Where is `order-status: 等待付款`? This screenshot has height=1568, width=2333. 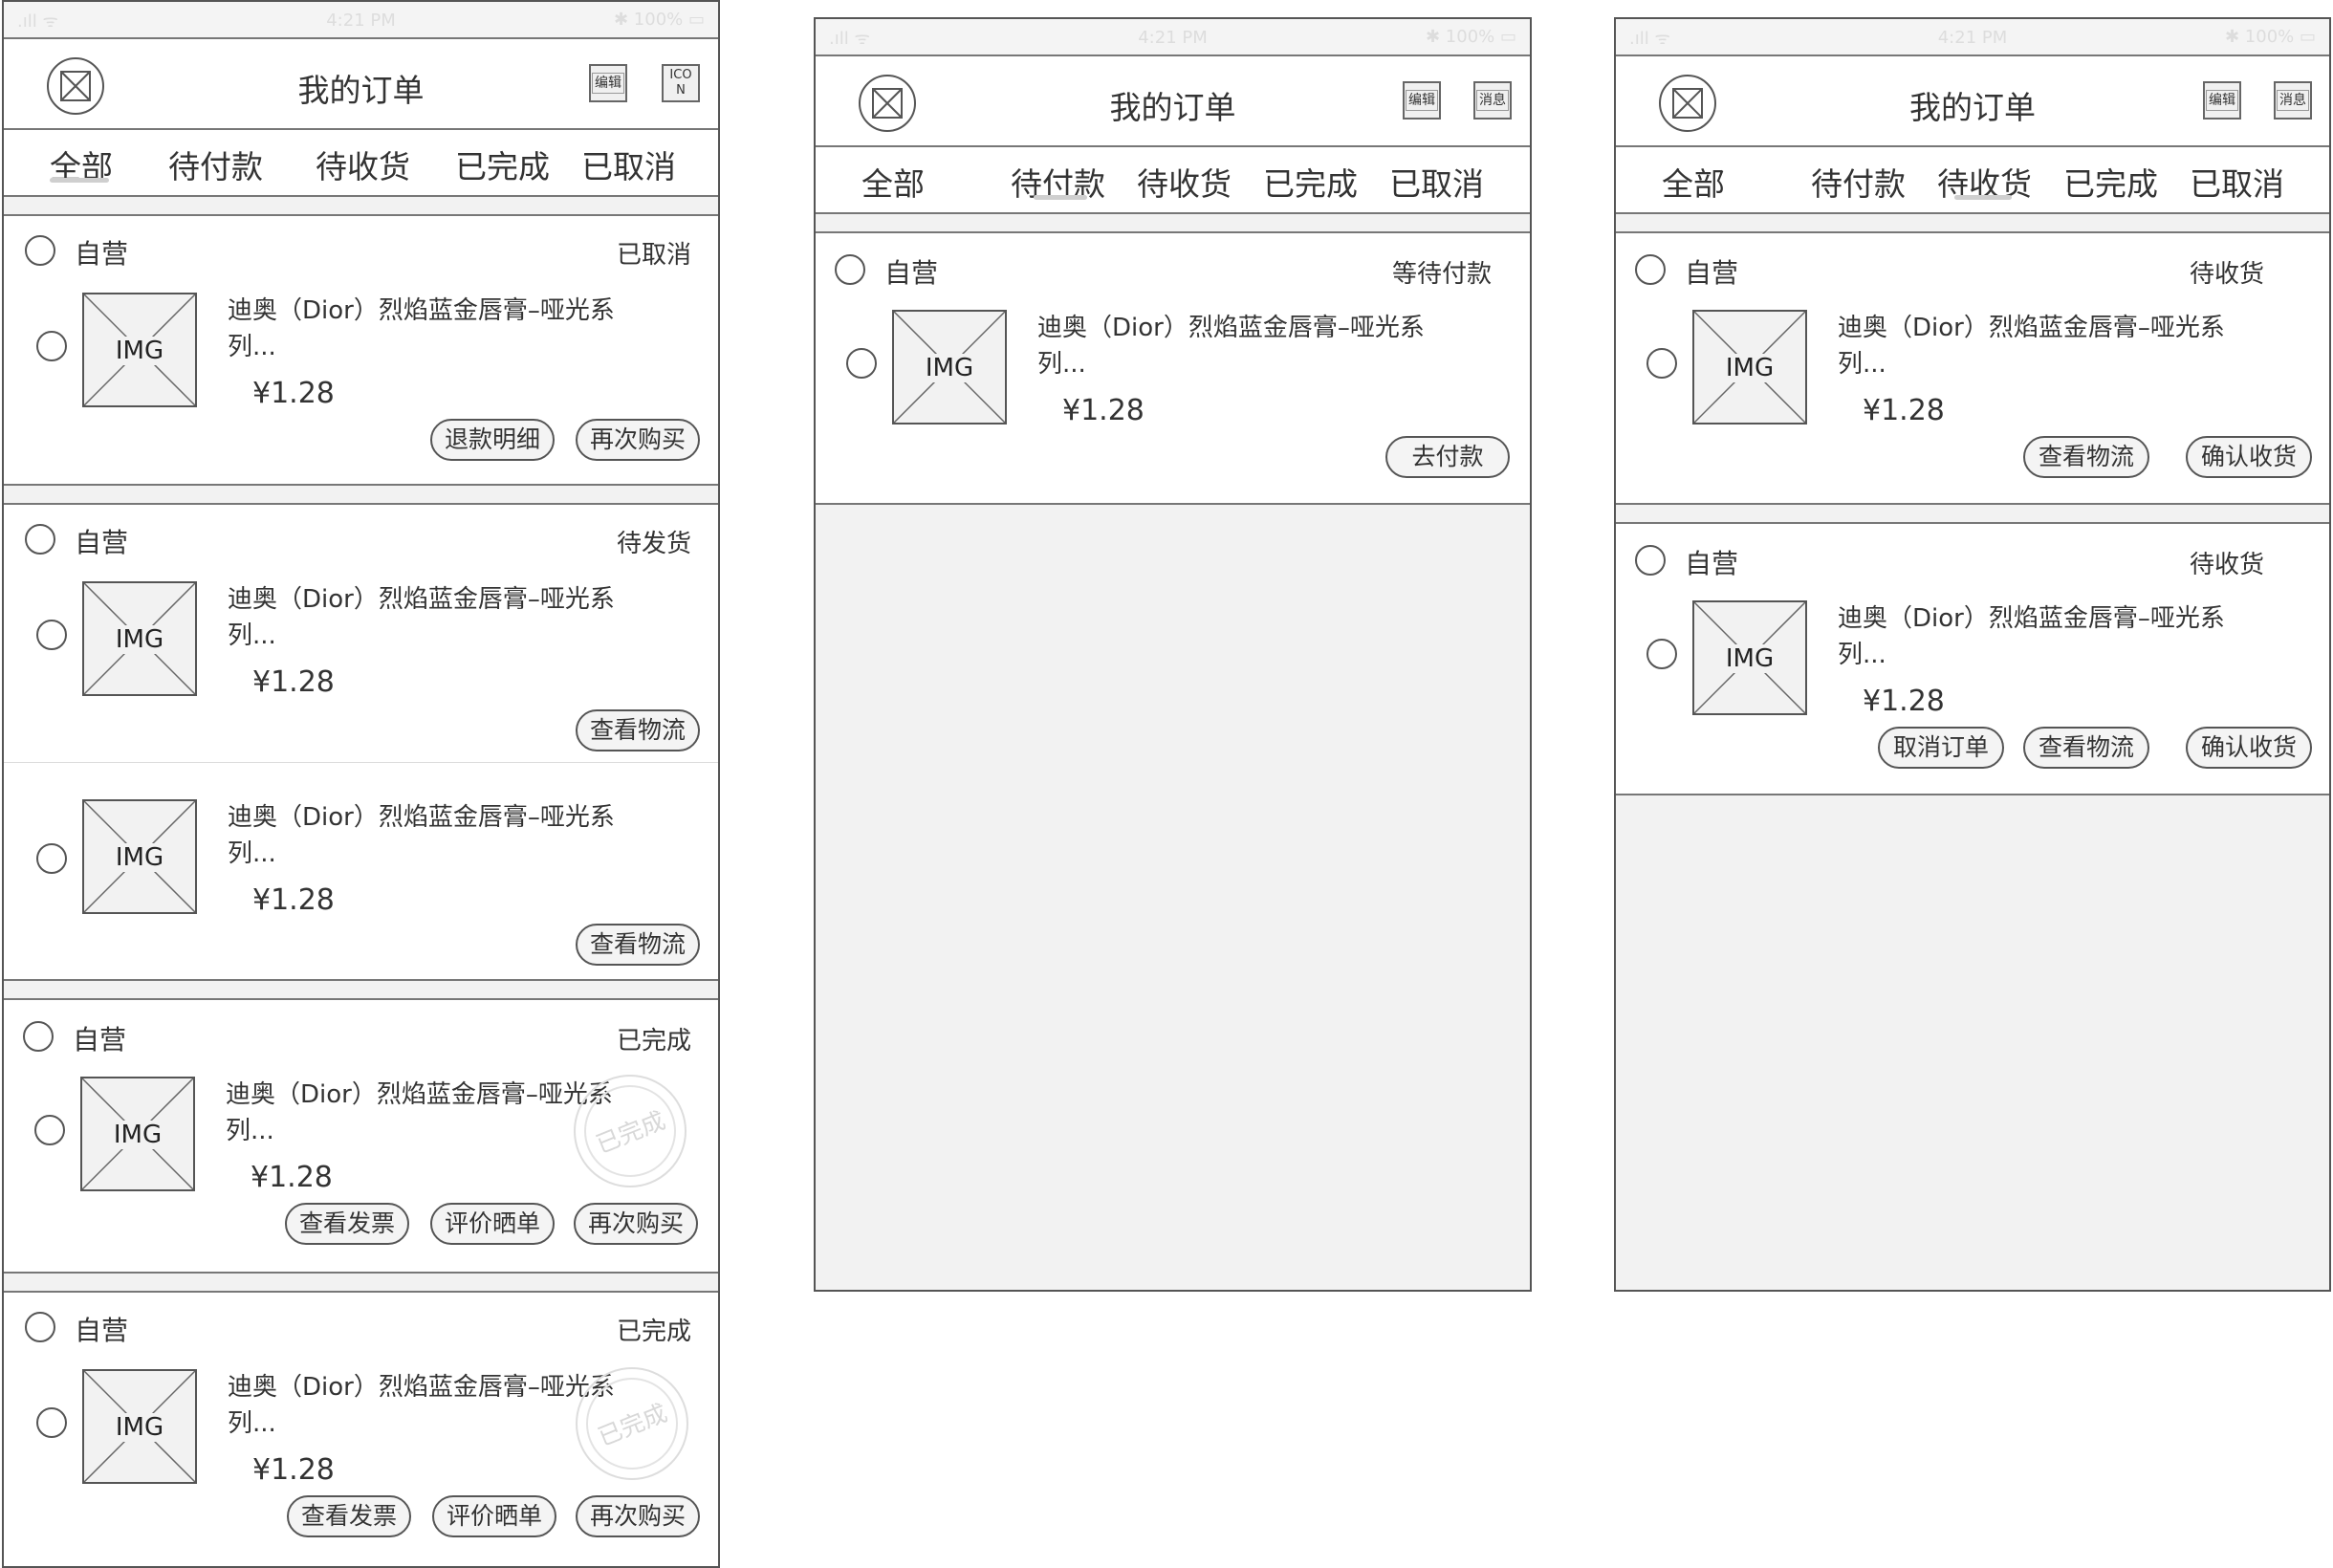
order-status: 等待付款 is located at coordinates (1441, 274).